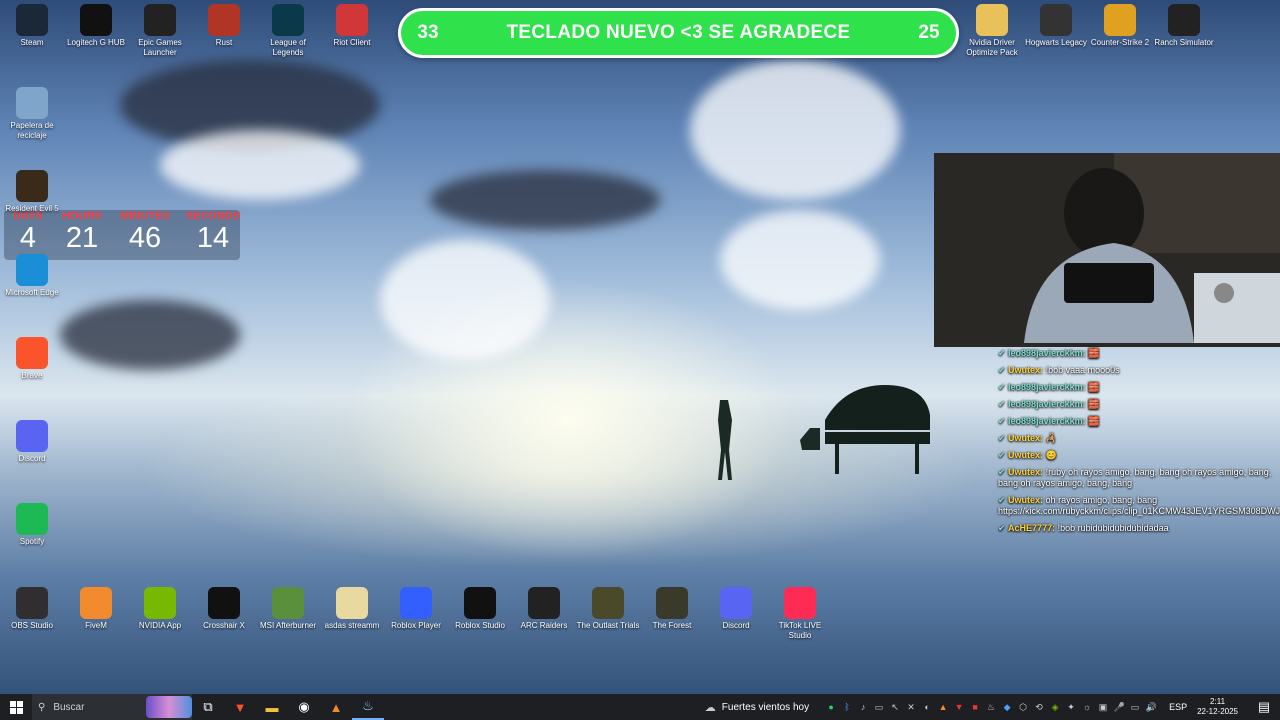 This screenshot has height=720, width=1280. Describe the element at coordinates (352, 609) in the screenshot. I see `desktop-icon-21: asdas streamm` at that location.